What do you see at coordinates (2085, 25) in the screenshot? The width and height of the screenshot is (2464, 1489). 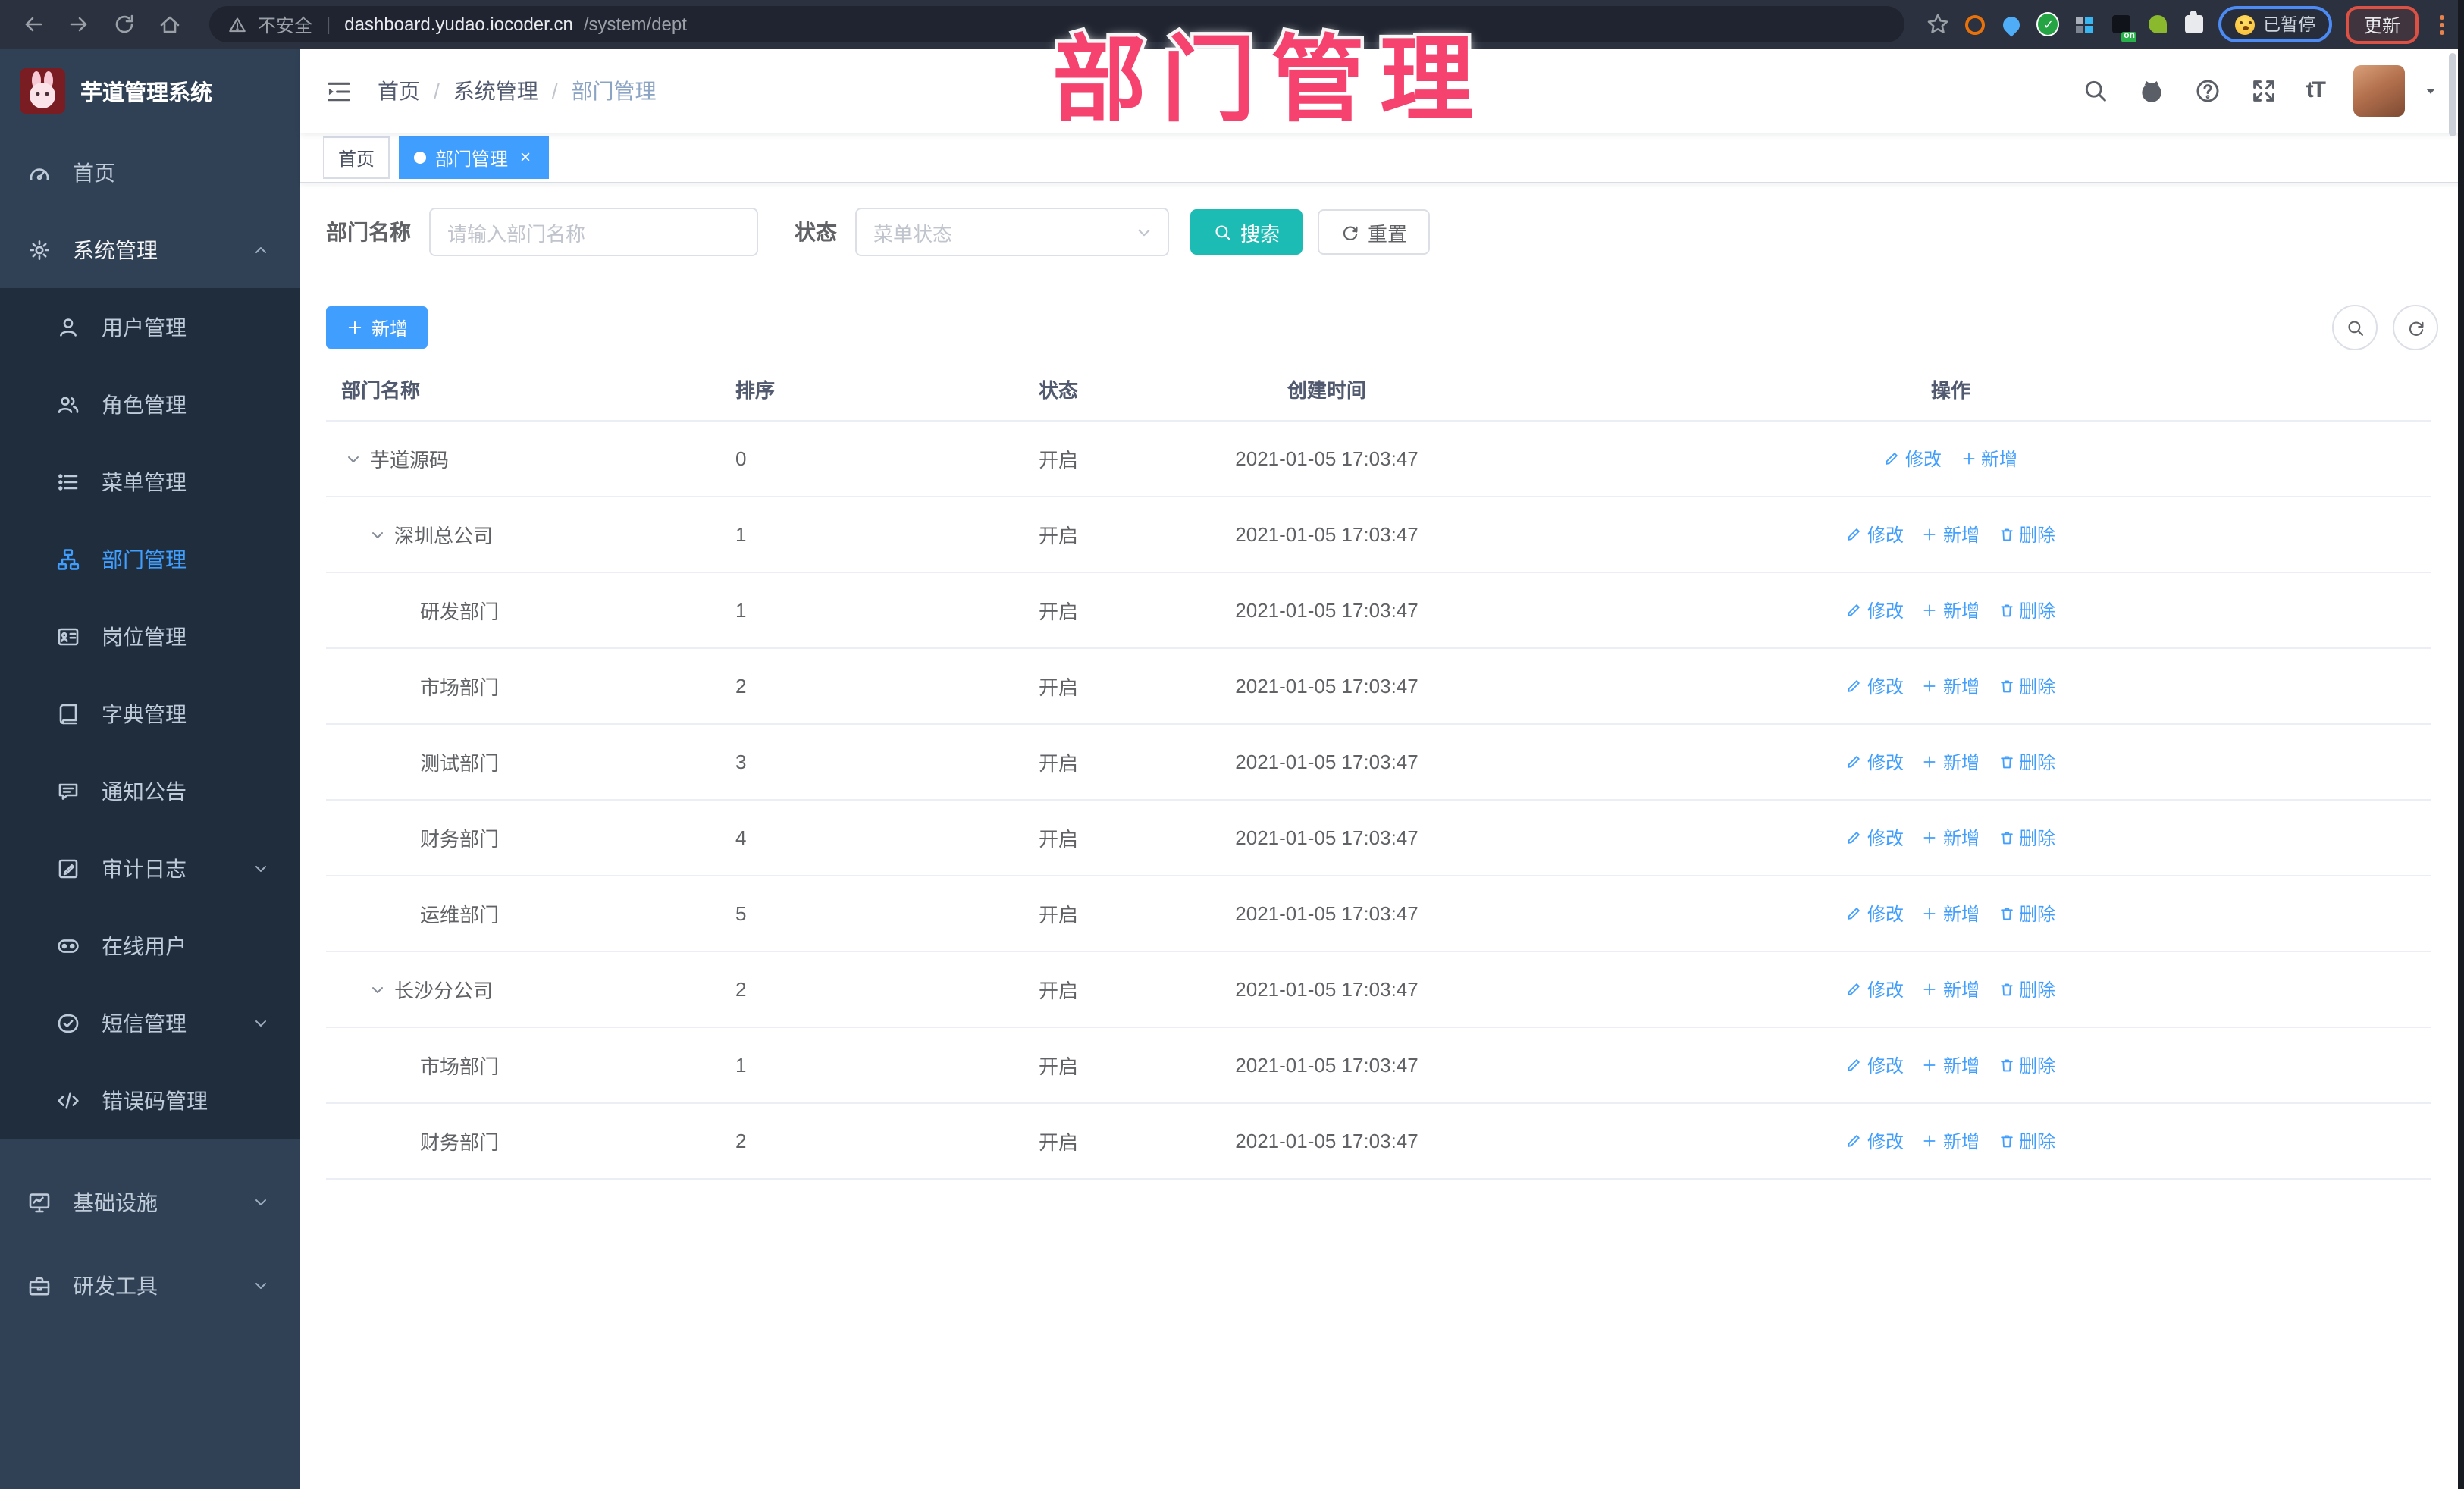 I see `ext-grid-icon` at bounding box center [2085, 25].